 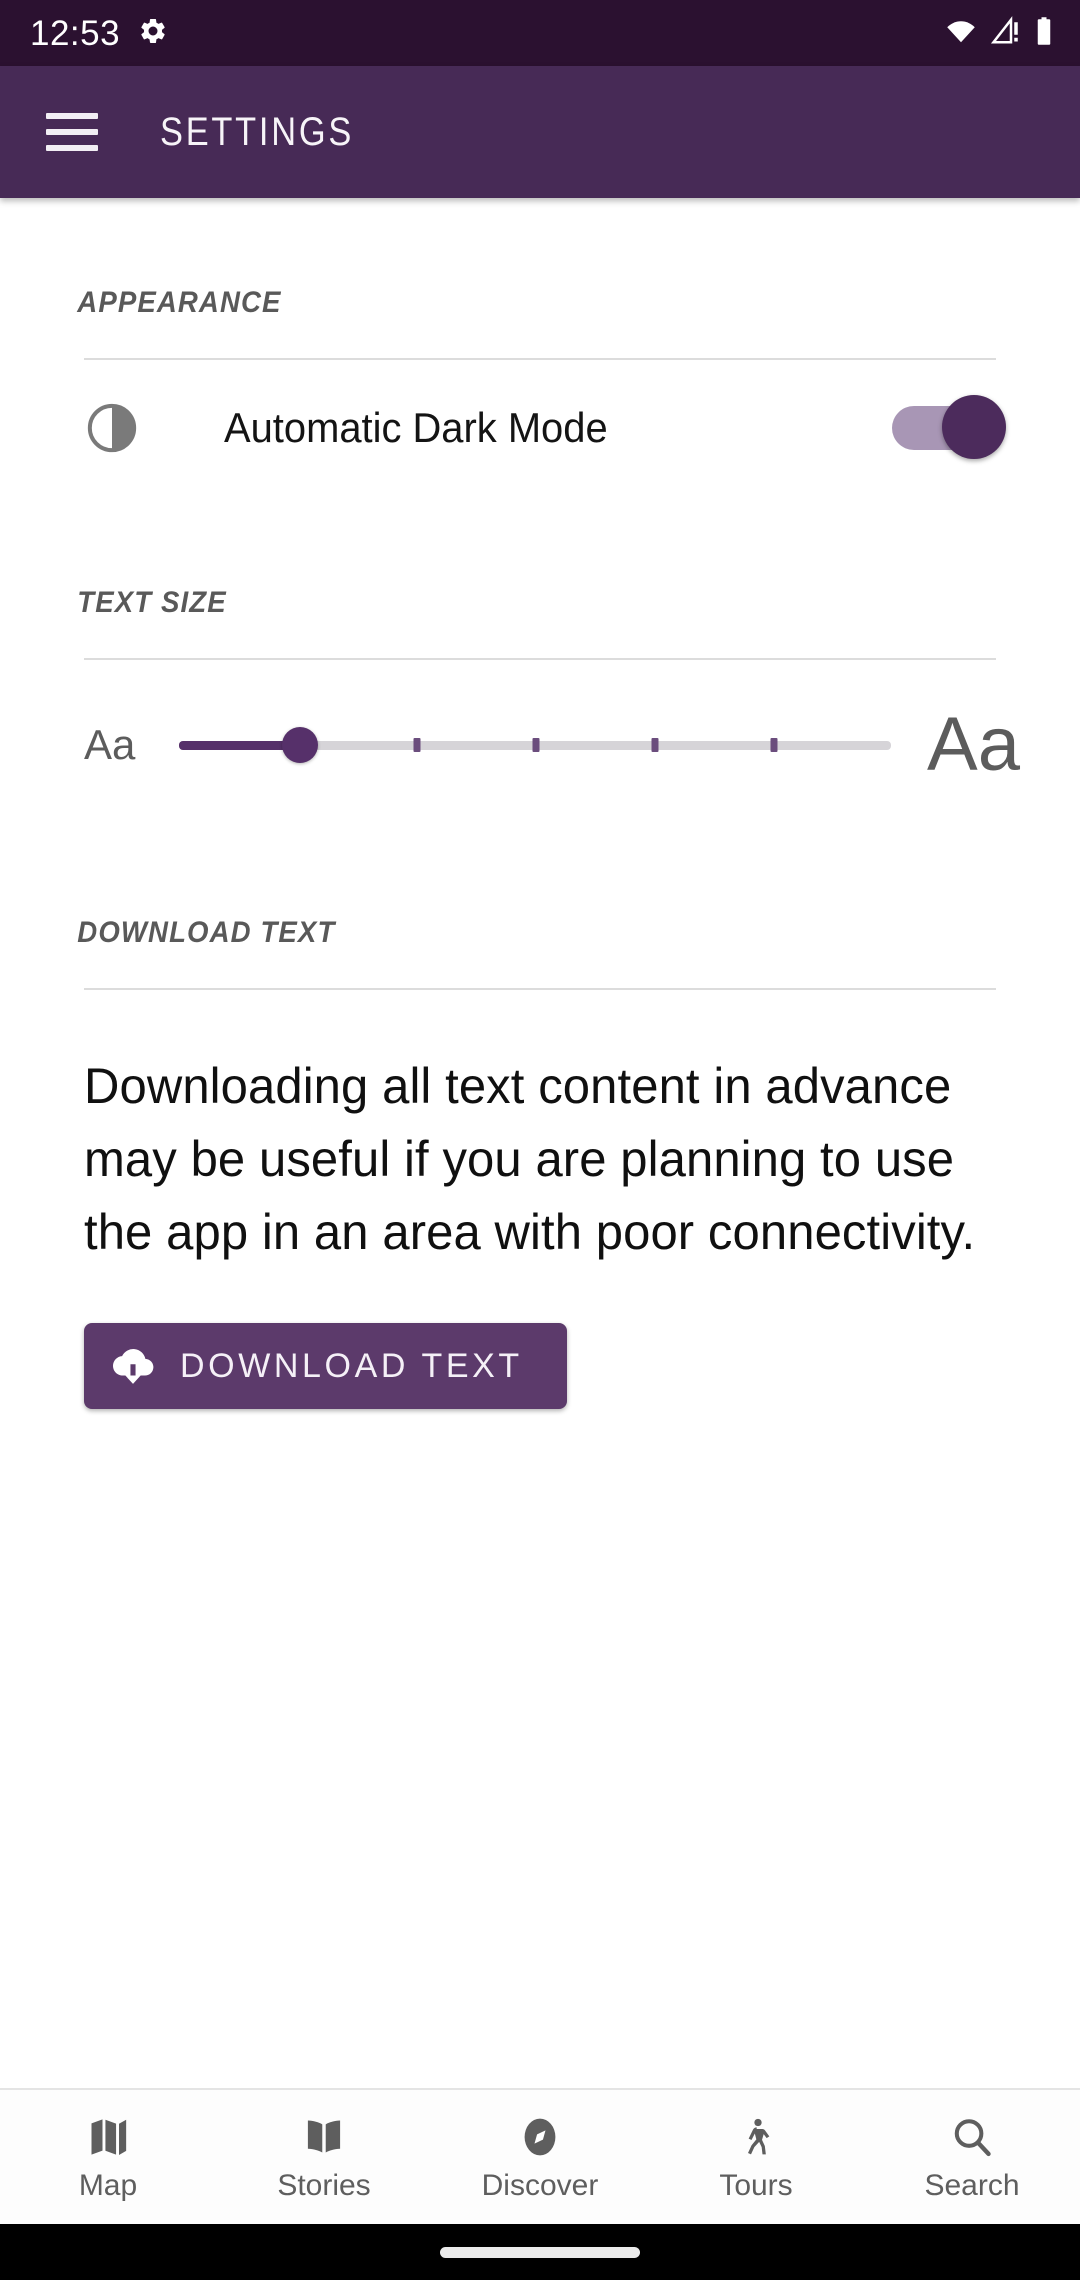 What do you see at coordinates (540, 347) in the screenshot?
I see `section-appearance: APPEARANCE Automatic Dark Mode` at bounding box center [540, 347].